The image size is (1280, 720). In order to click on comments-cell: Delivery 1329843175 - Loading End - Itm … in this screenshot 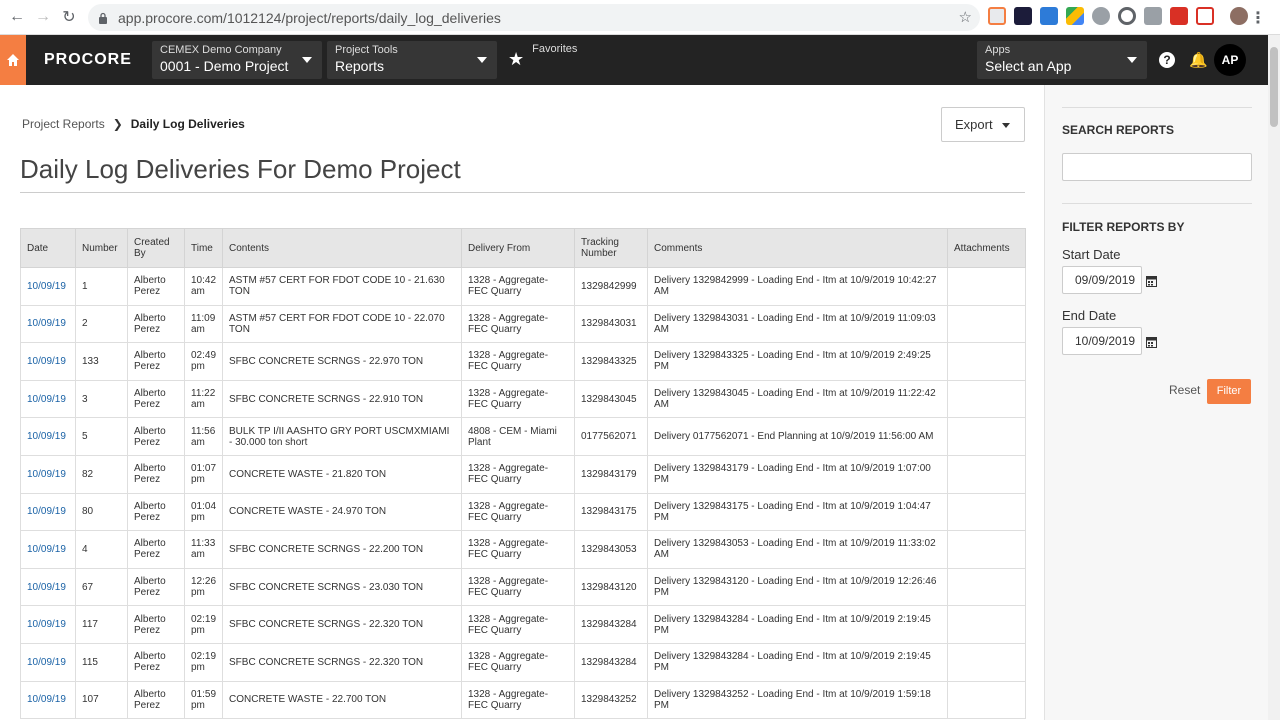, I will do `click(797, 512)`.